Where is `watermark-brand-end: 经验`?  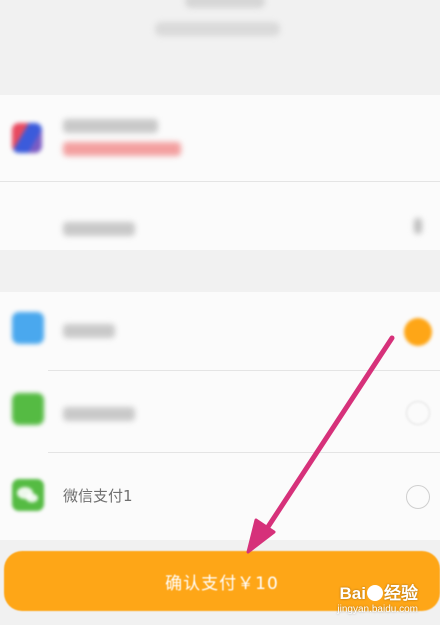
watermark-brand-end: 经验 is located at coordinates (401, 593).